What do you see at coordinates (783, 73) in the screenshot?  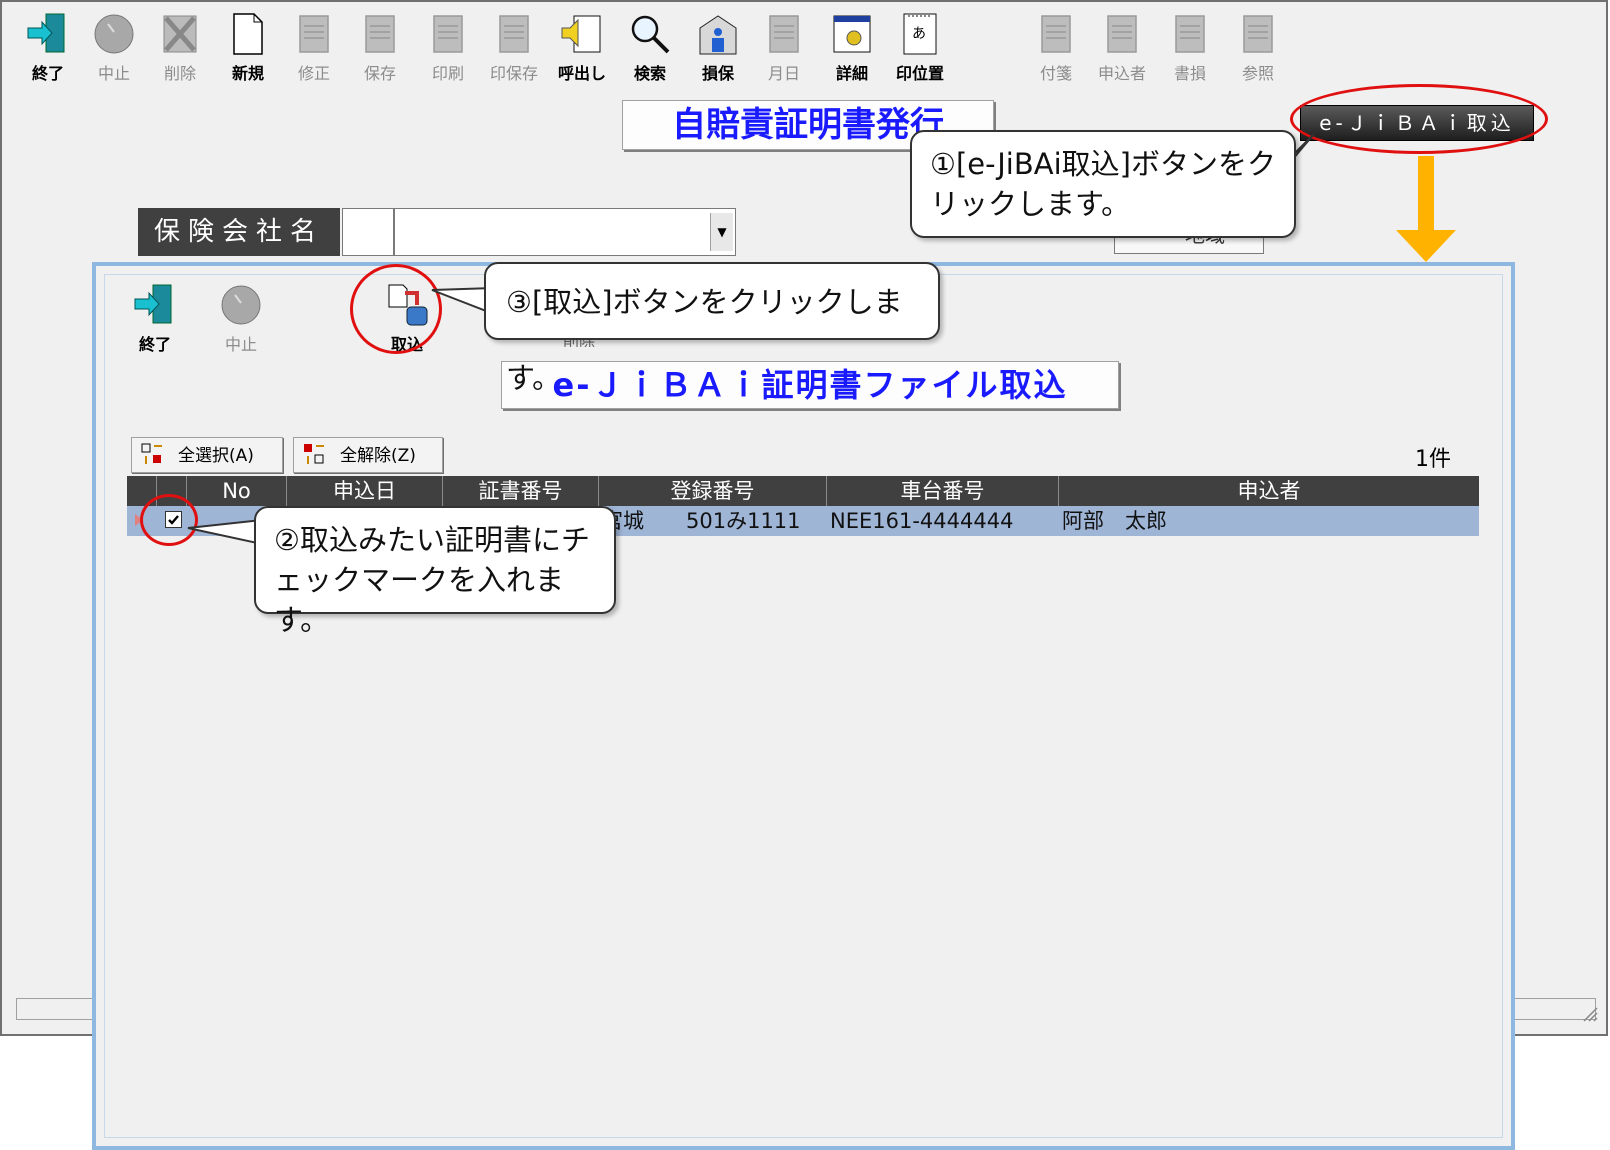 I see `toolbar-button-label: 月日` at bounding box center [783, 73].